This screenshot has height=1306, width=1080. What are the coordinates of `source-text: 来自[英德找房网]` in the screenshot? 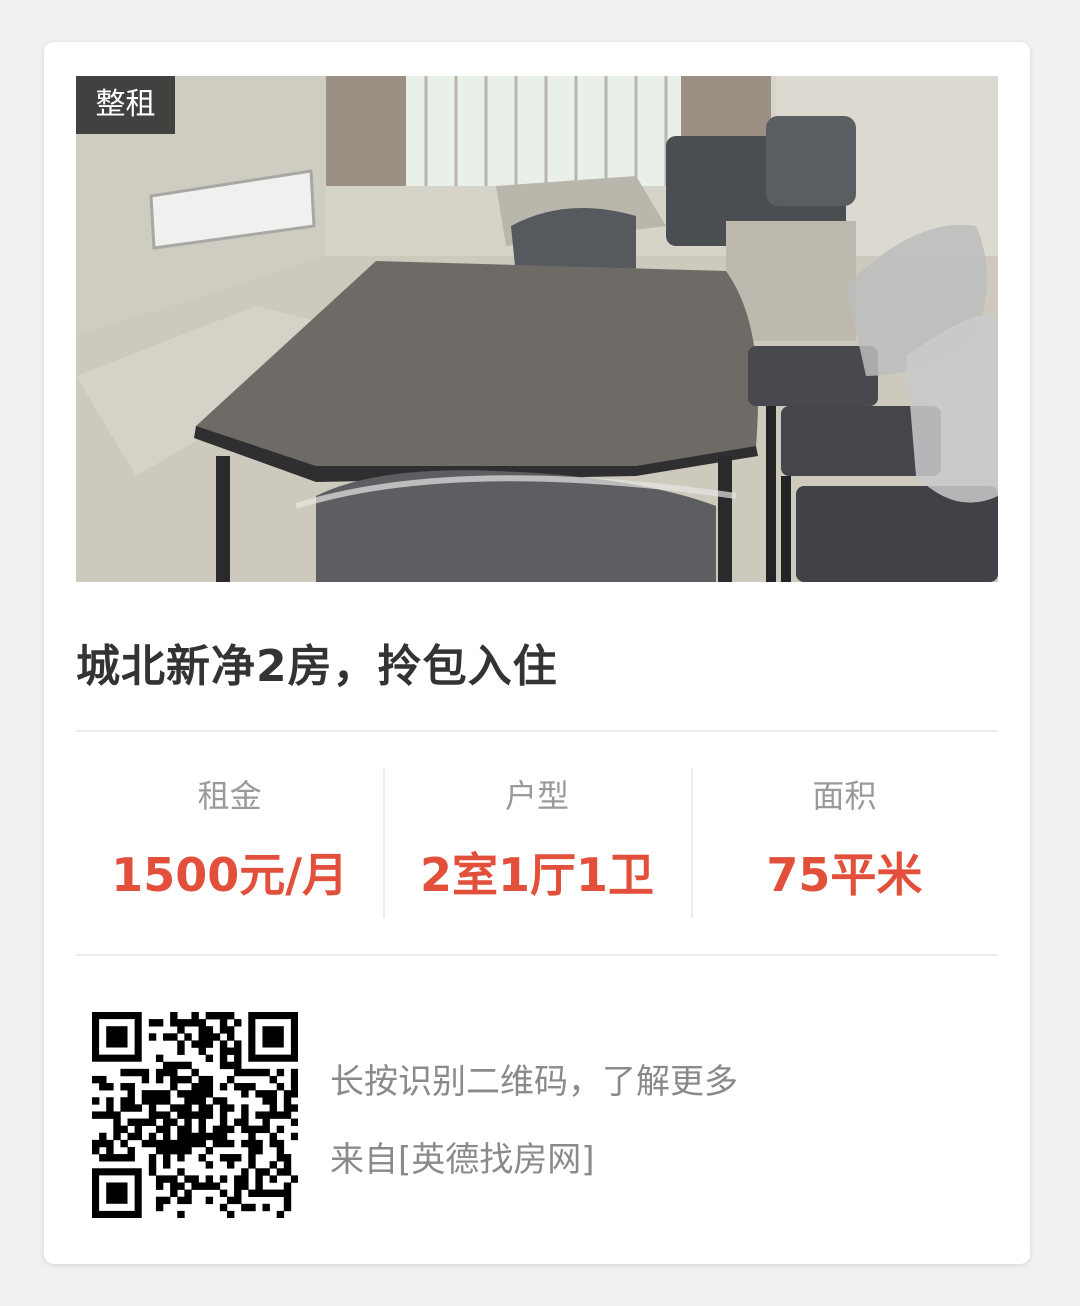 It's located at (462, 1160).